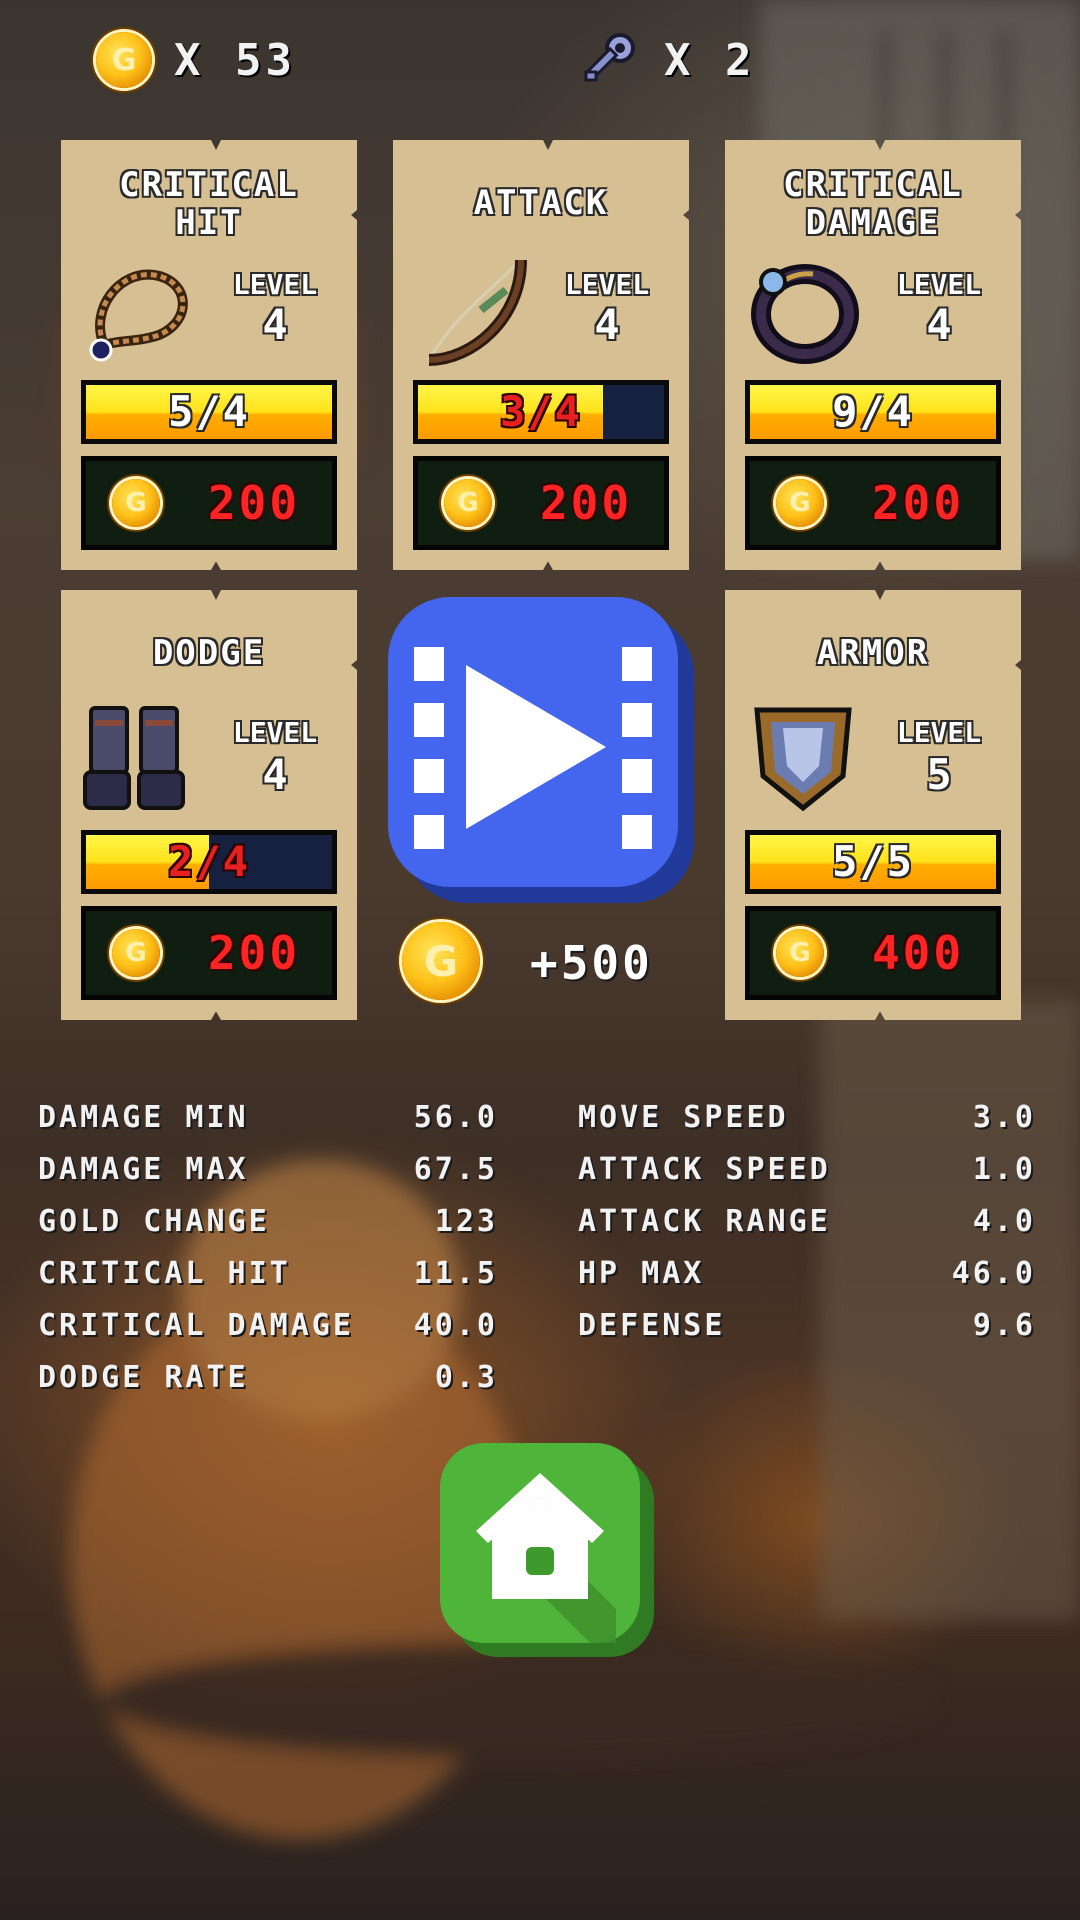 The height and width of the screenshot is (1920, 1080). I want to click on progress-bar: 5/5, so click(873, 862).